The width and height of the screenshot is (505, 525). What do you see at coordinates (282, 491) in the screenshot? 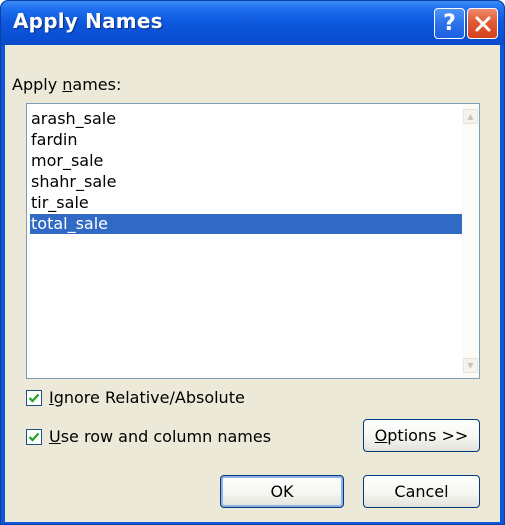
I see `ok-button: OK` at bounding box center [282, 491].